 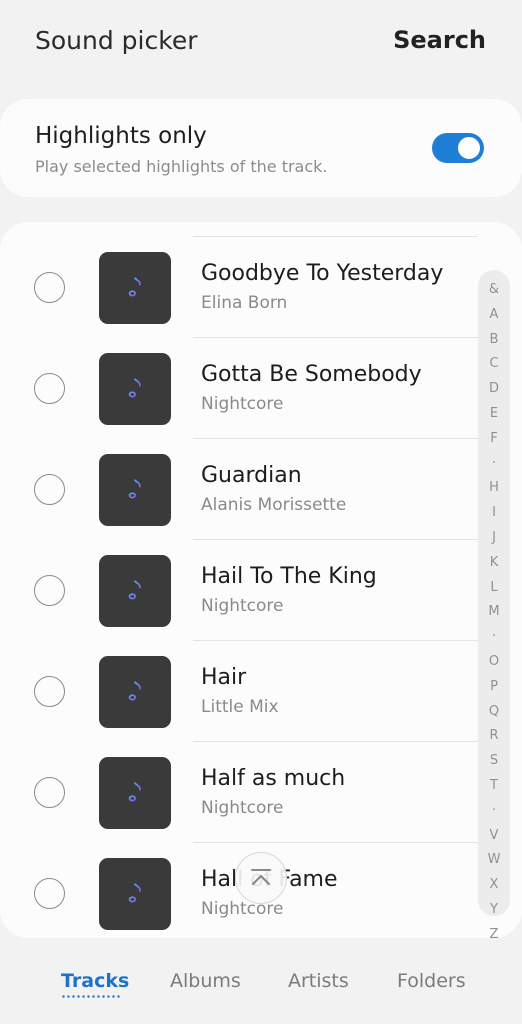 I want to click on track-title: Half as much, so click(x=273, y=778).